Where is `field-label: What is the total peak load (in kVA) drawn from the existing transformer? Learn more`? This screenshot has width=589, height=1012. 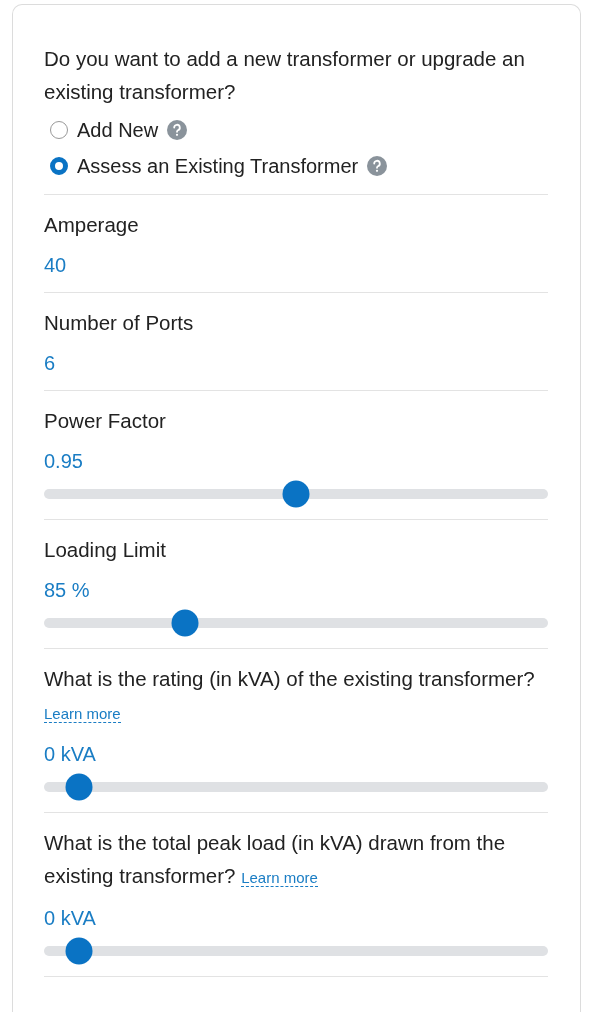
field-label: What is the total peak load (in kVA) drawn from the existing transformer? Learn more is located at coordinates (275, 859).